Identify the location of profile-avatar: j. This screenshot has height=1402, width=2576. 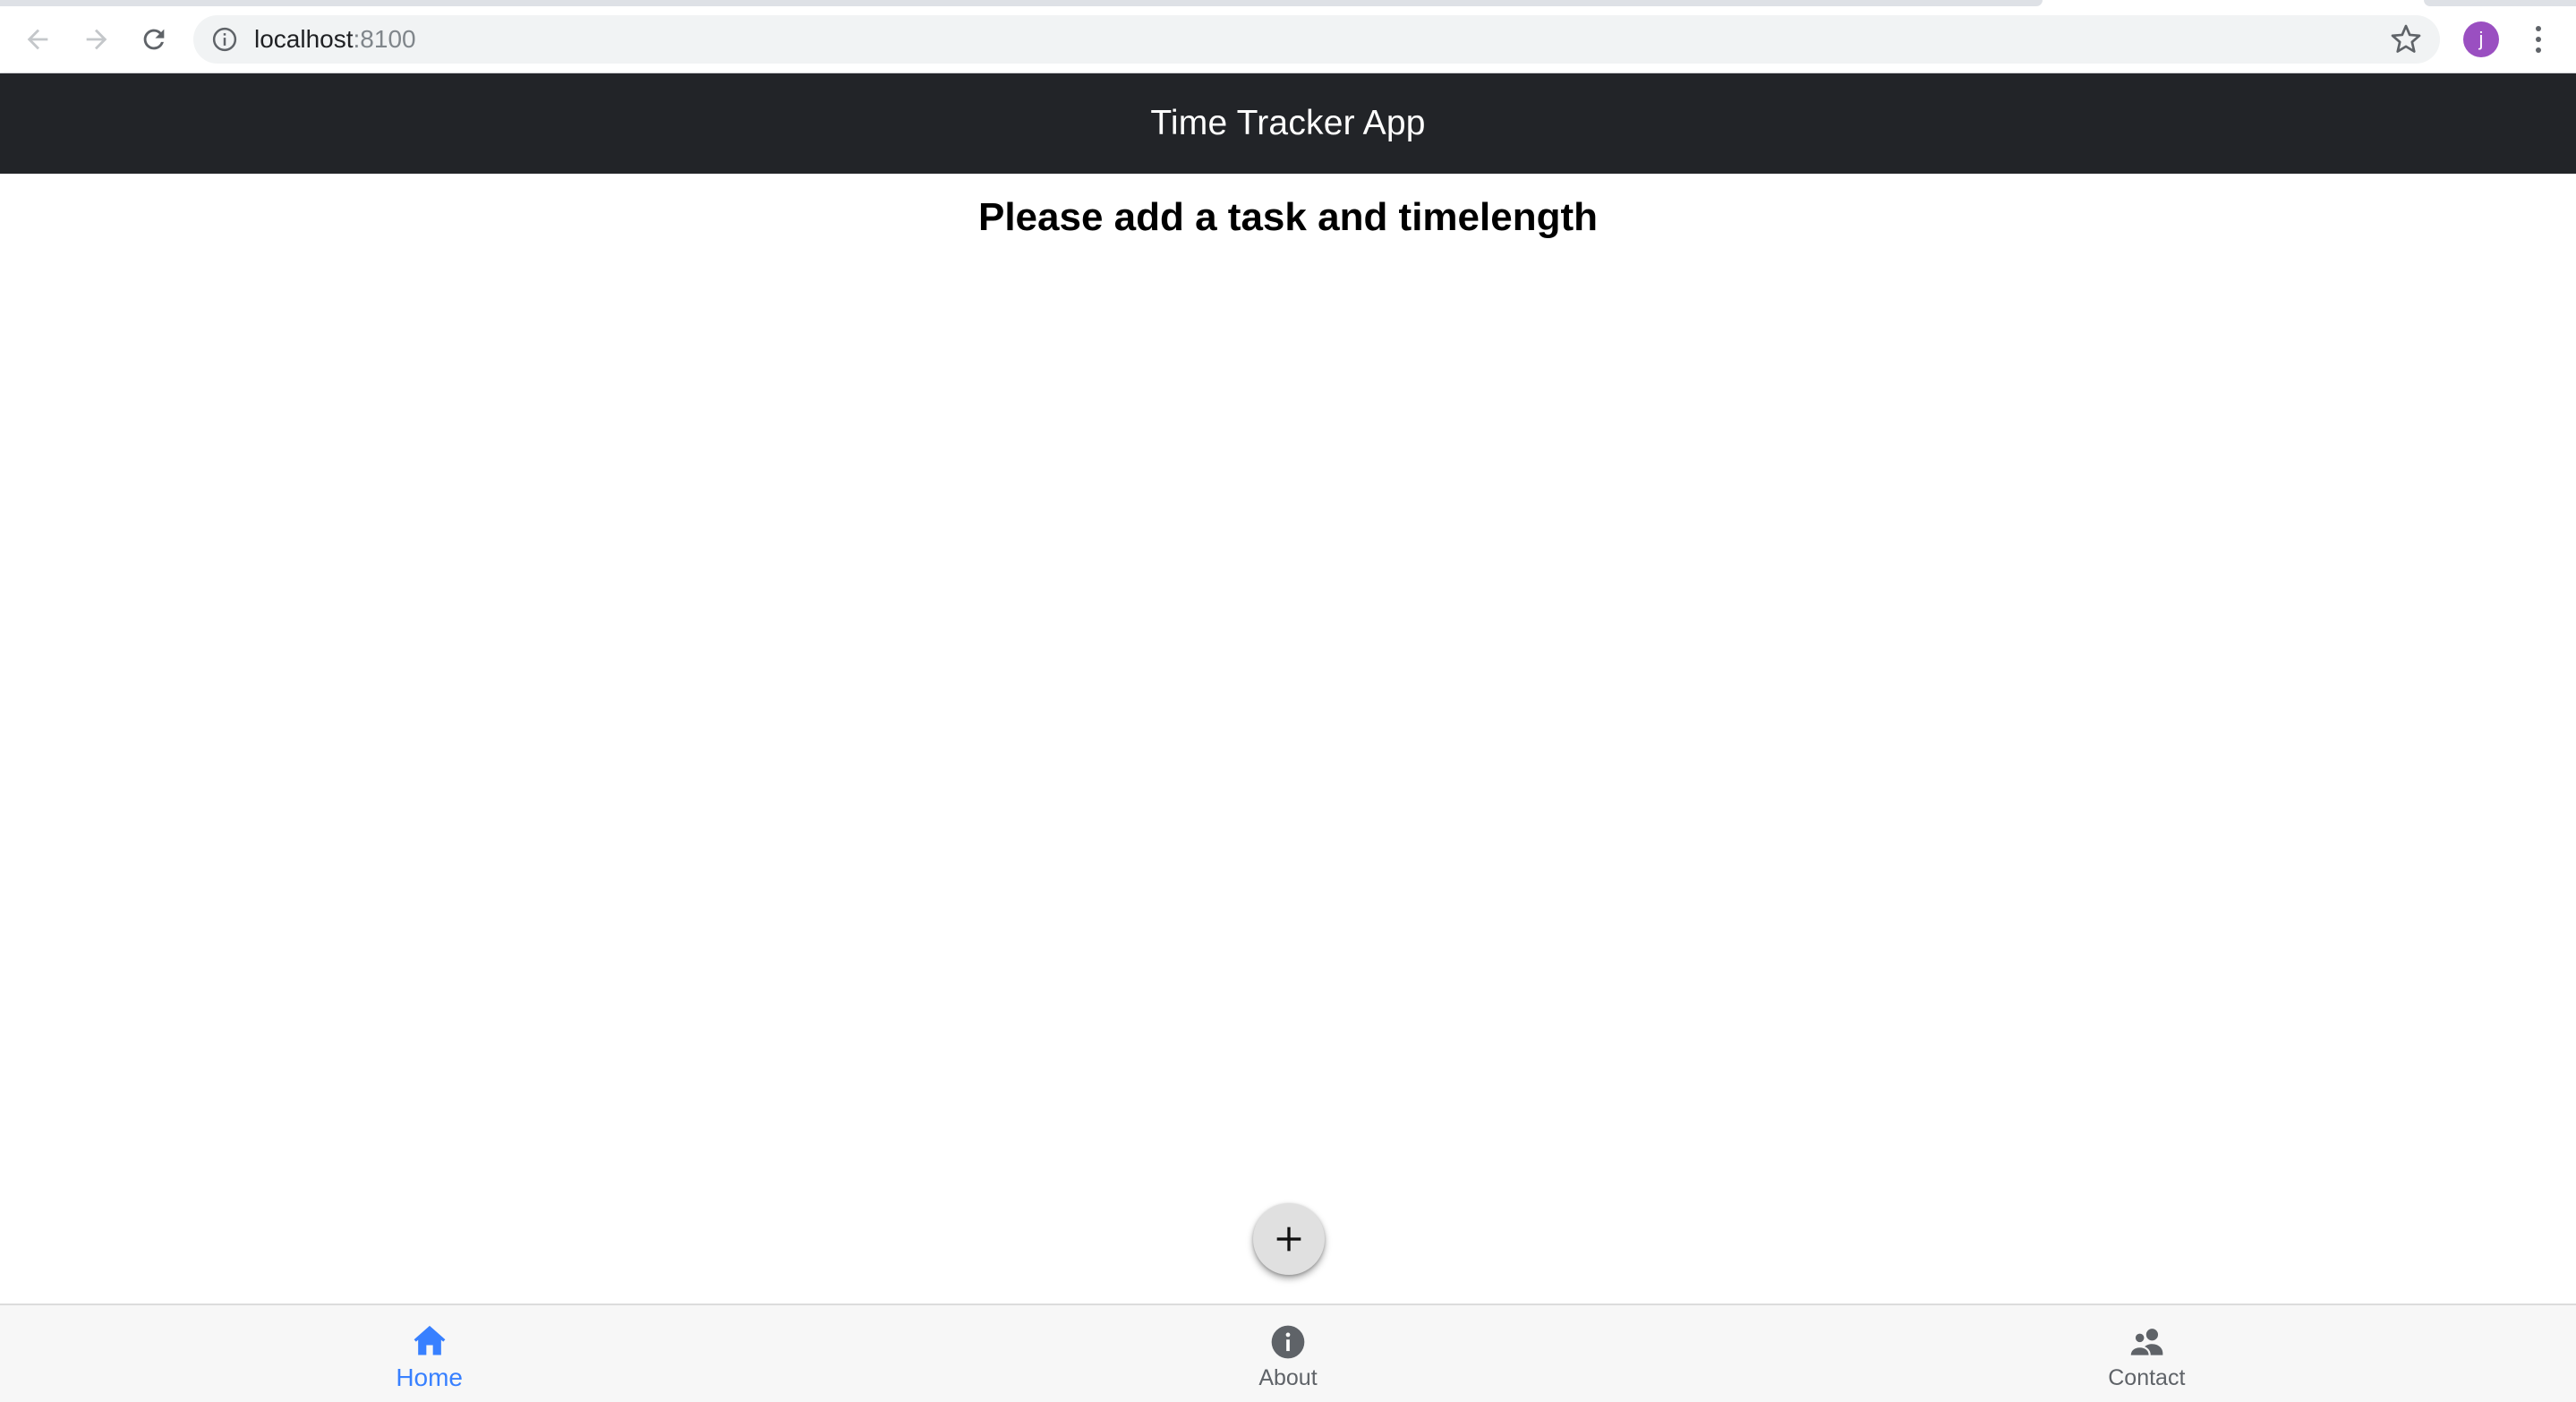
(2481, 39).